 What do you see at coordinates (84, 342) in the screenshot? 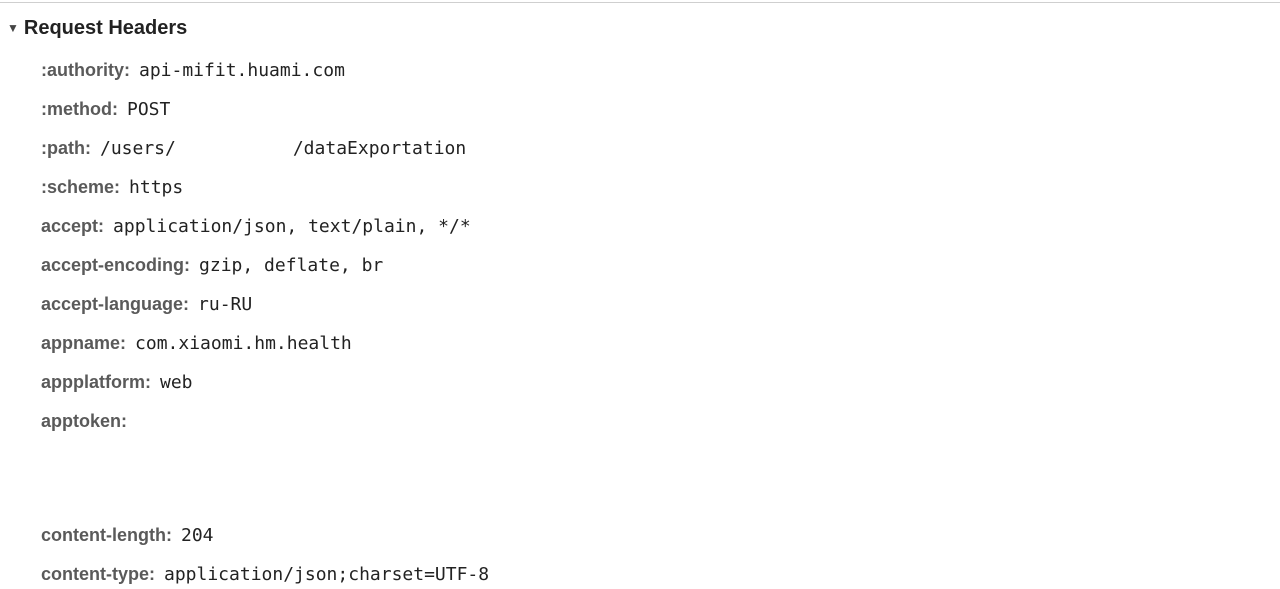
I see `header-key: appname:` at bounding box center [84, 342].